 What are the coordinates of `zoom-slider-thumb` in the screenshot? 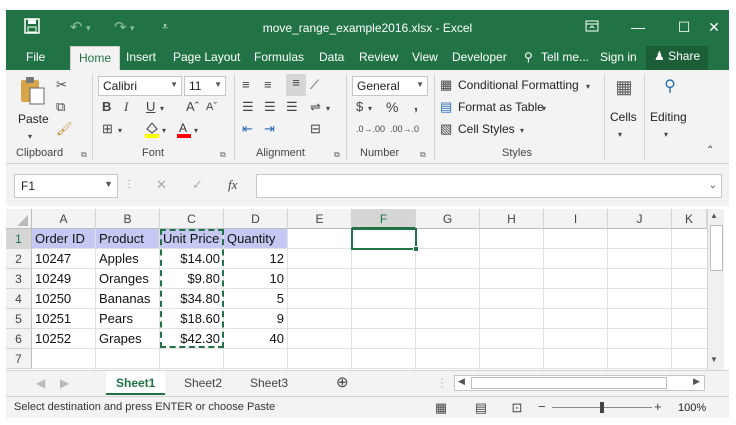 It's located at (602, 407).